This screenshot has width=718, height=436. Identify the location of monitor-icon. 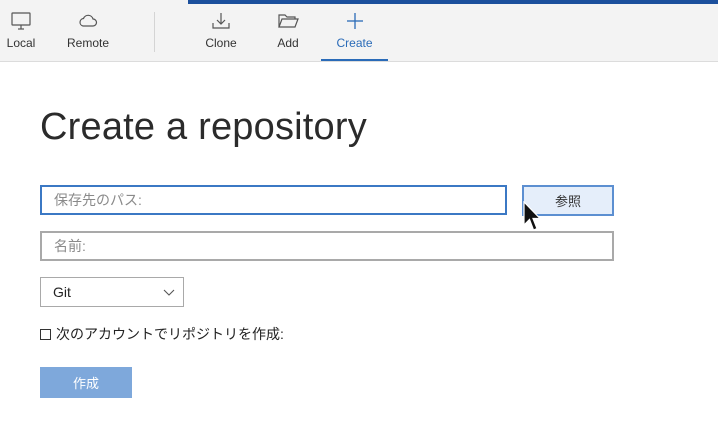
(21, 21).